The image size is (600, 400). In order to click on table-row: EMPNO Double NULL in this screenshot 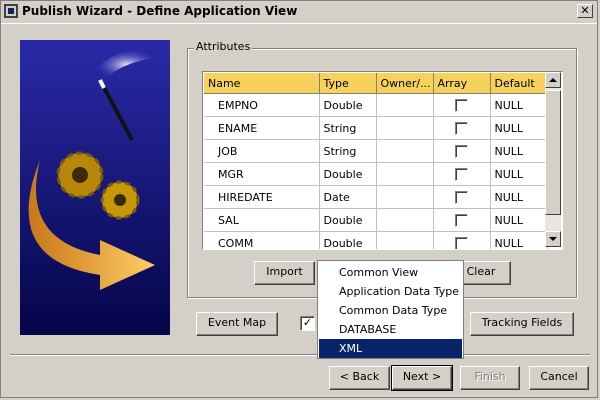, I will do `click(376, 105)`.